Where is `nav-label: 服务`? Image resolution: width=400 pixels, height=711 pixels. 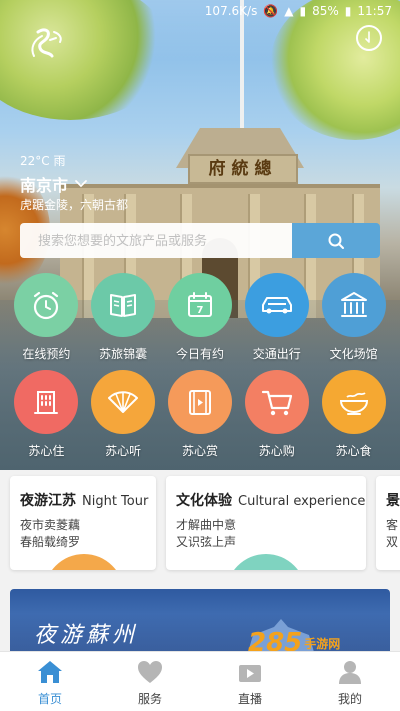
nav-label: 服务 is located at coordinates (149, 699).